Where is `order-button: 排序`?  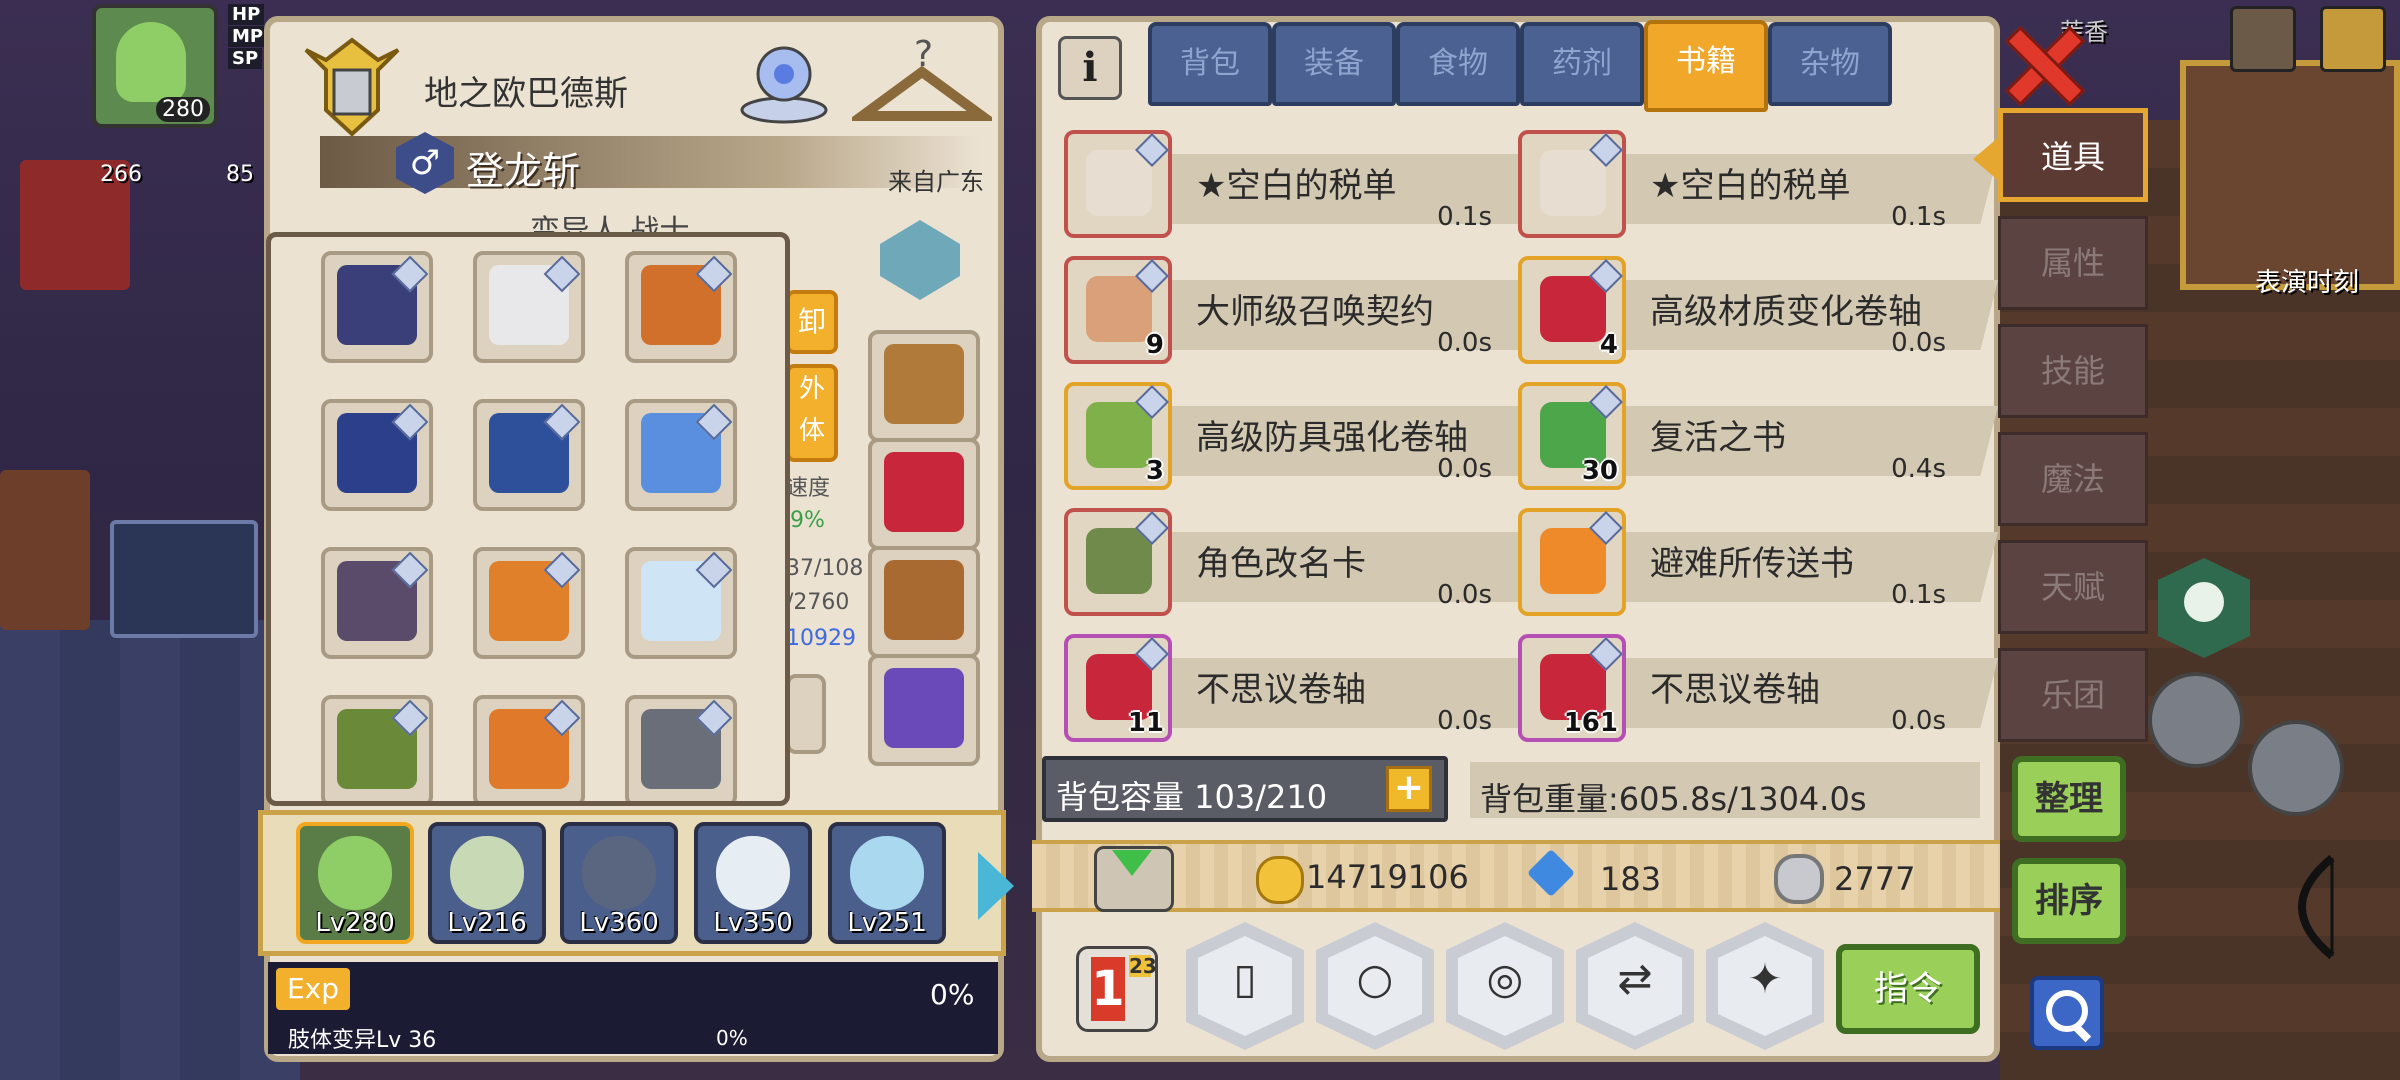
order-button: 排序 is located at coordinates (2069, 901).